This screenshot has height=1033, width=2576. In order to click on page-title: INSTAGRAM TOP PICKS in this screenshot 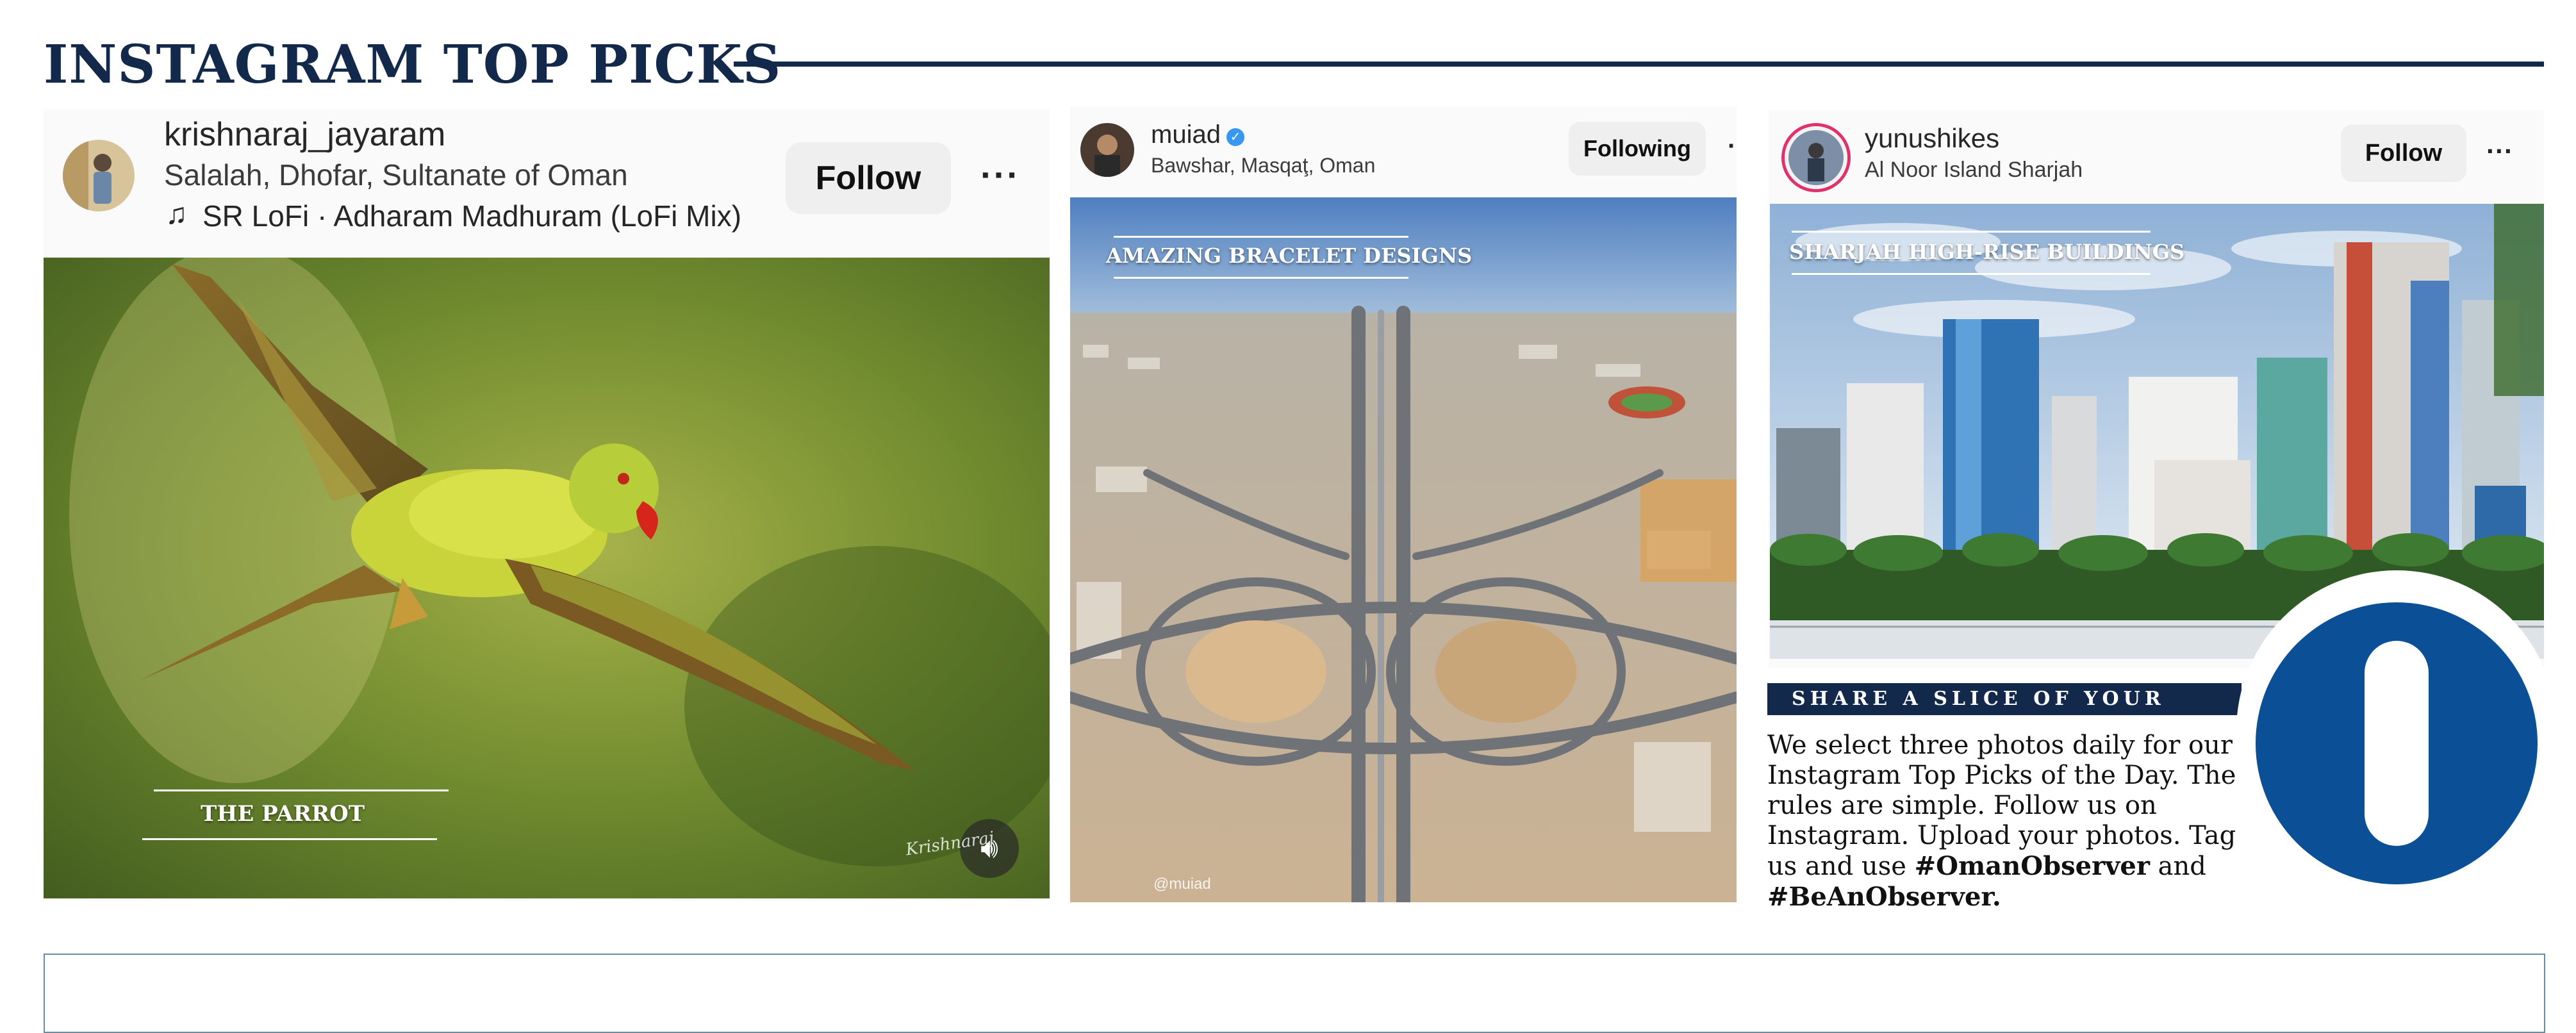, I will do `click(413, 64)`.